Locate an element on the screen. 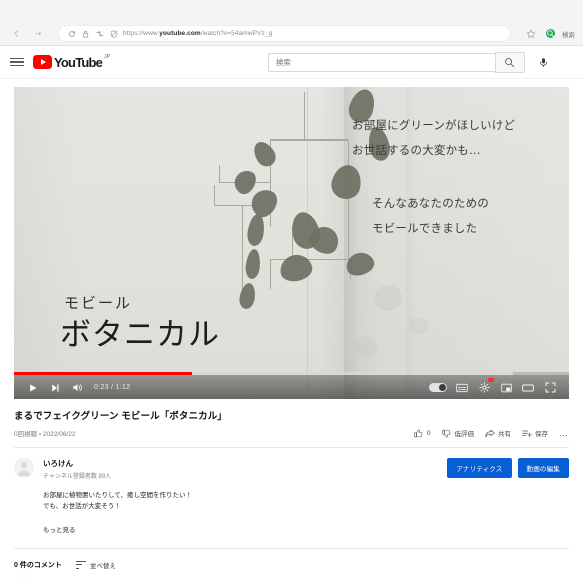 Image resolution: width=583 pixels, height=583 pixels. toolbar-right-actions: 検索 is located at coordinates (549, 34).